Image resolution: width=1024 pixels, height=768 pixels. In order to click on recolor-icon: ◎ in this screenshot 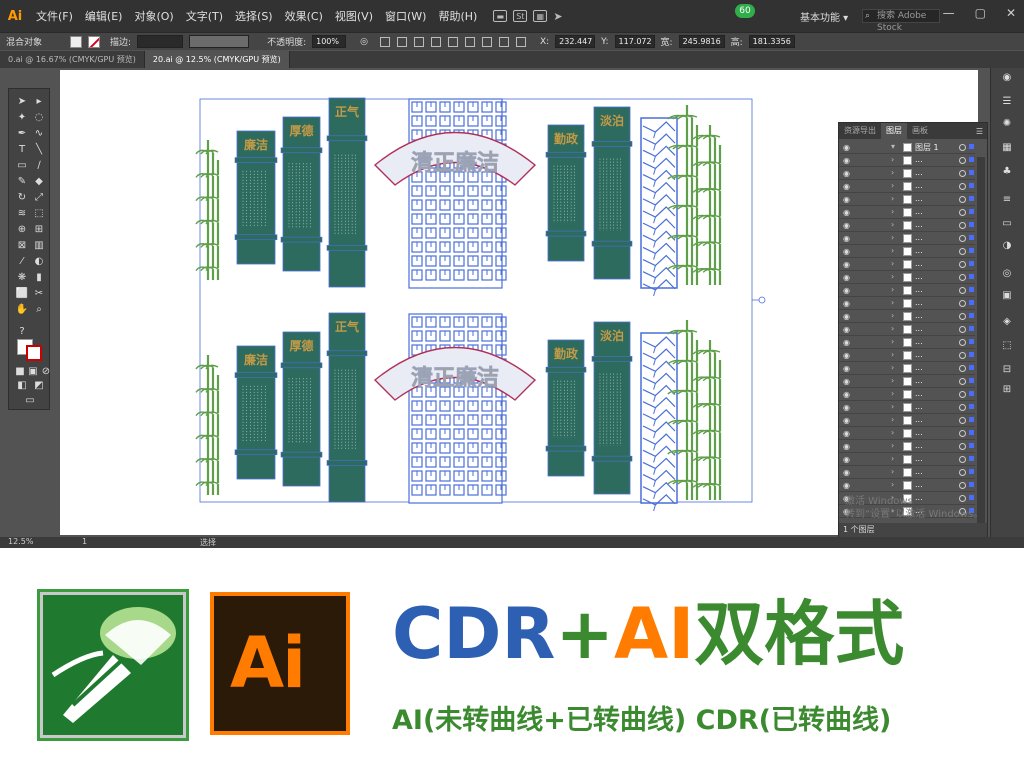, I will do `click(364, 42)`.